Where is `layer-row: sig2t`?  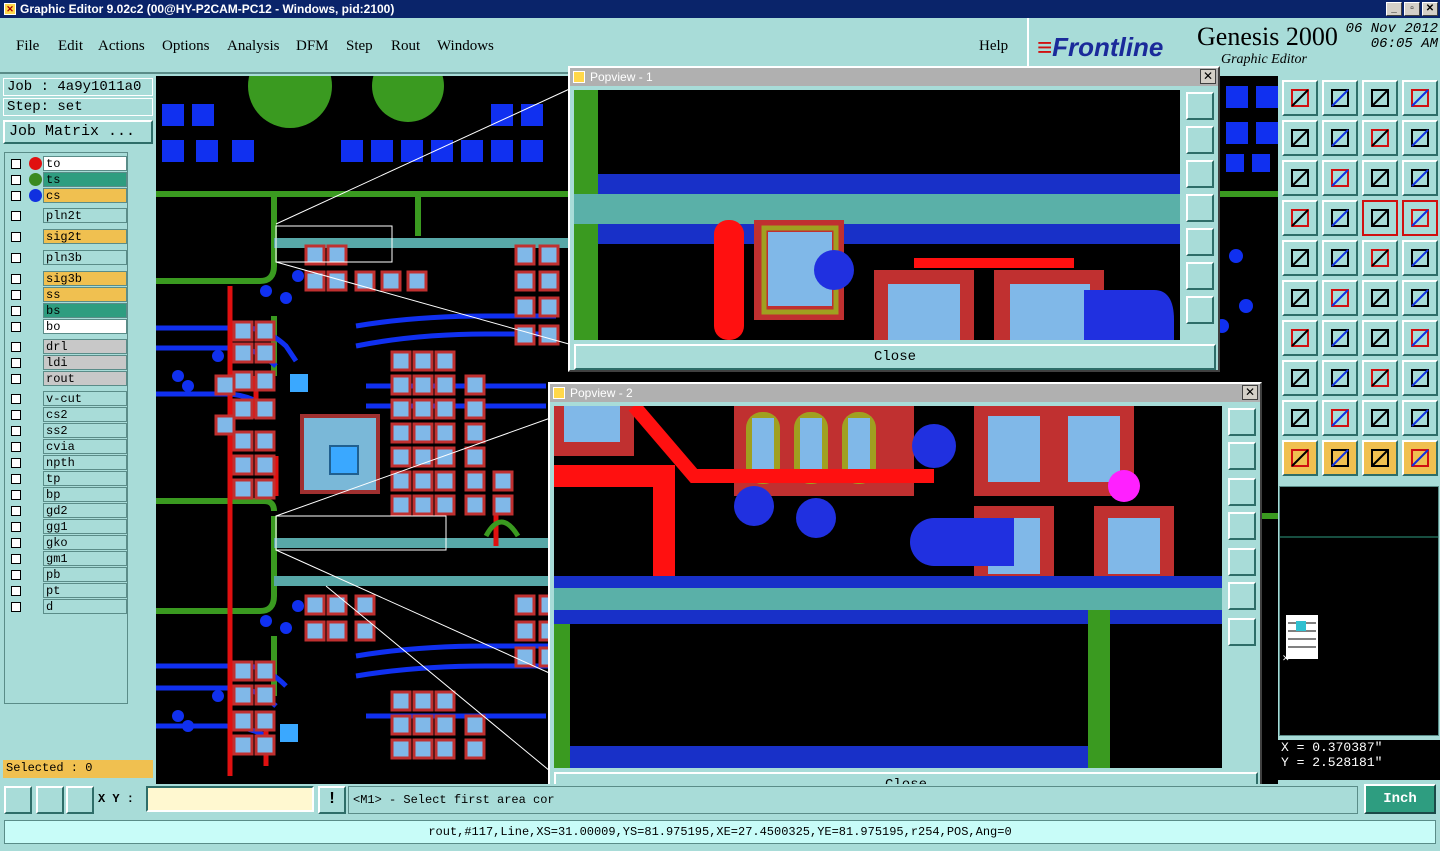
layer-row: sig2t is located at coordinates (68, 236).